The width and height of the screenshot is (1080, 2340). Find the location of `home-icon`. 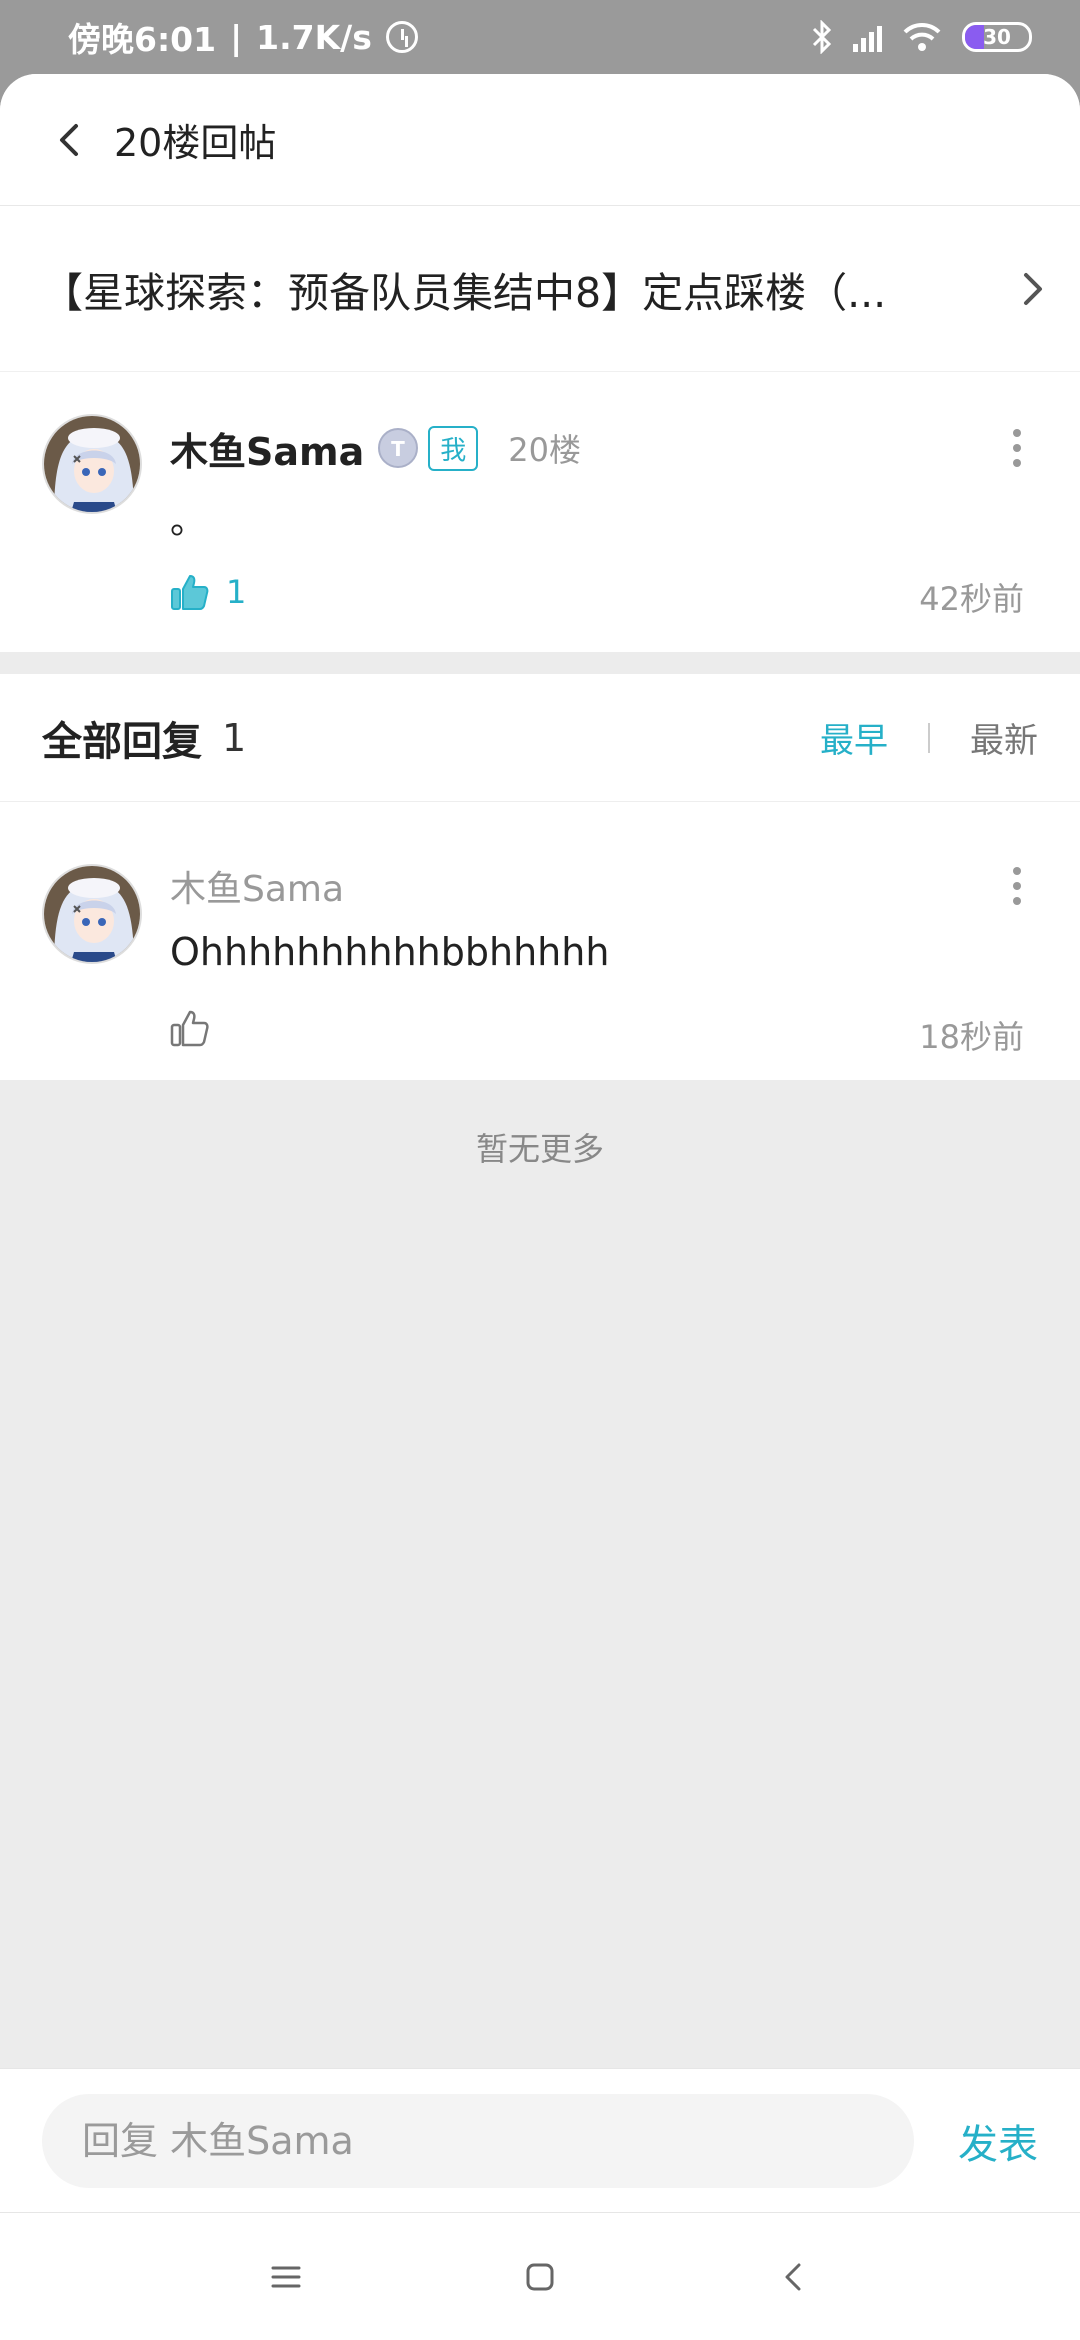

home-icon is located at coordinates (540, 2277).